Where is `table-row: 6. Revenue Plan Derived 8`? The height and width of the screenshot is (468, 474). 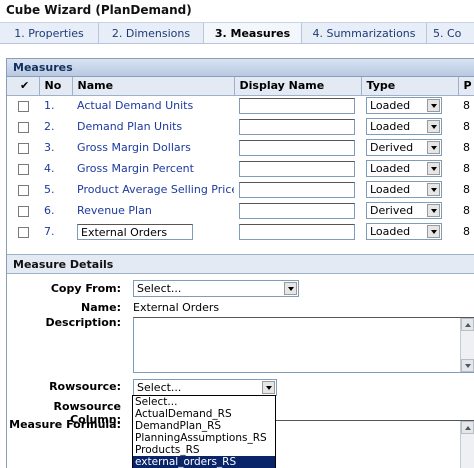
table-row: 6. Revenue Plan Derived 8 is located at coordinates (240, 210).